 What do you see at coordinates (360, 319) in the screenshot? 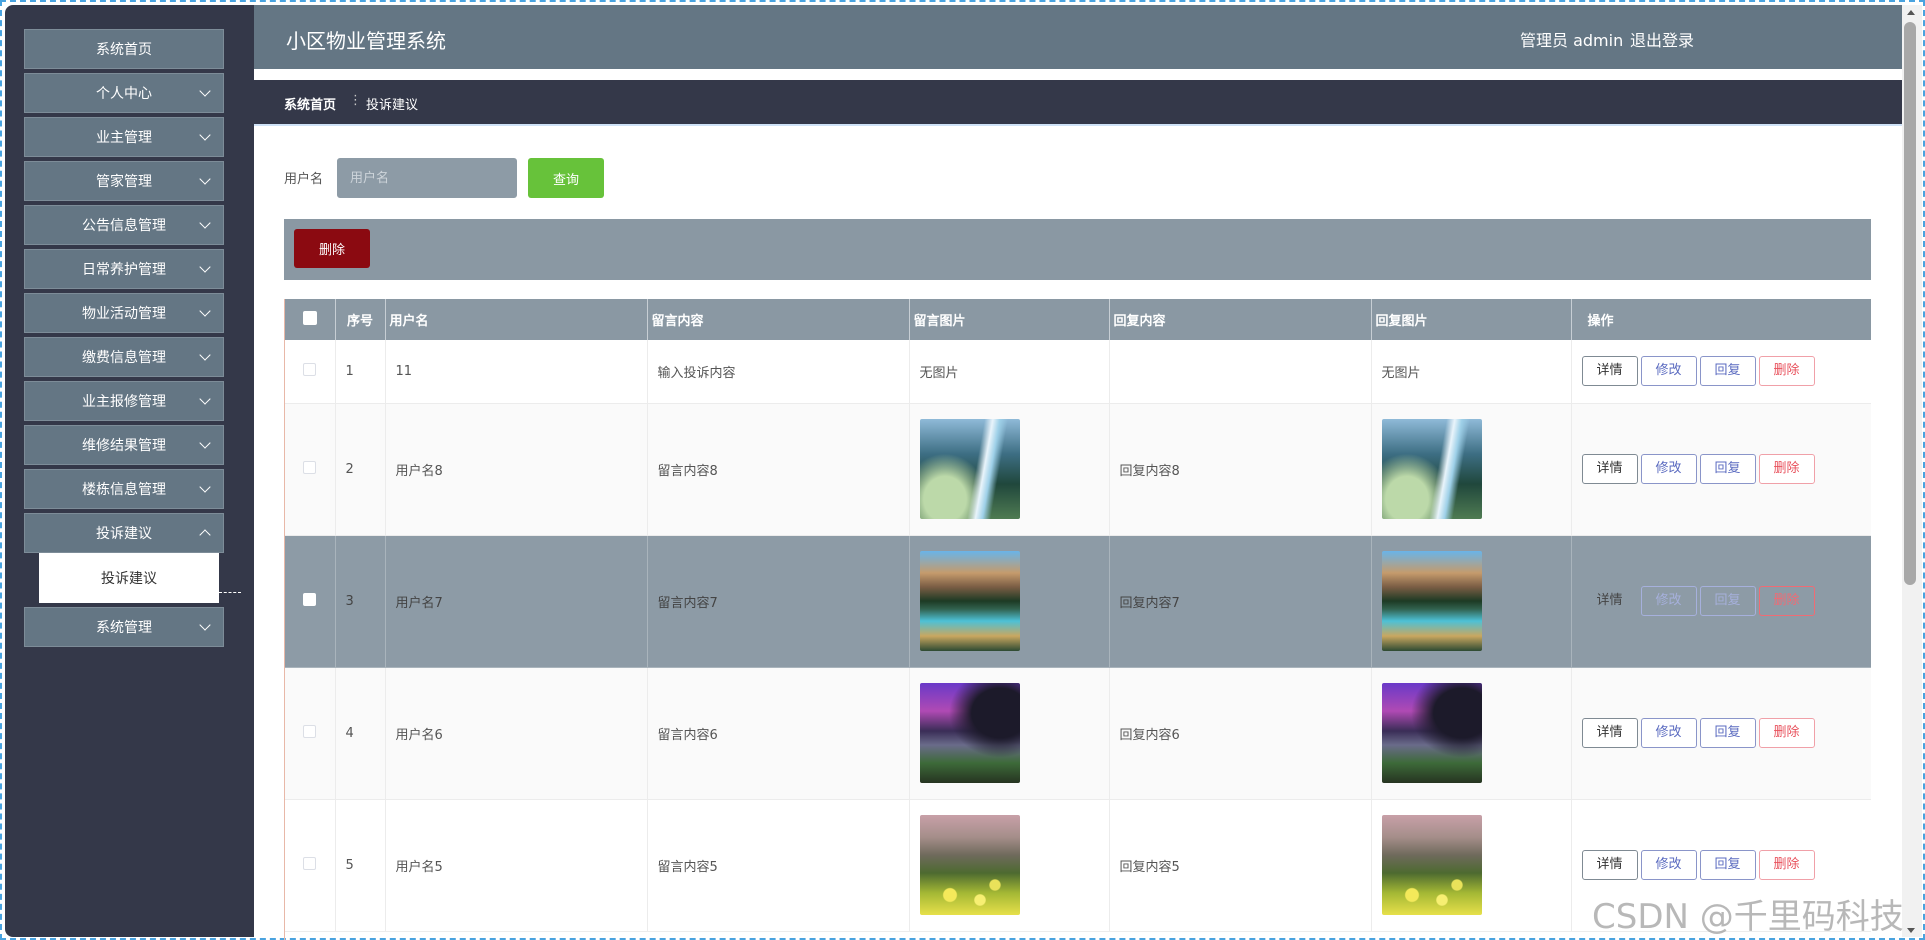
I see `column-header-index: 序号` at bounding box center [360, 319].